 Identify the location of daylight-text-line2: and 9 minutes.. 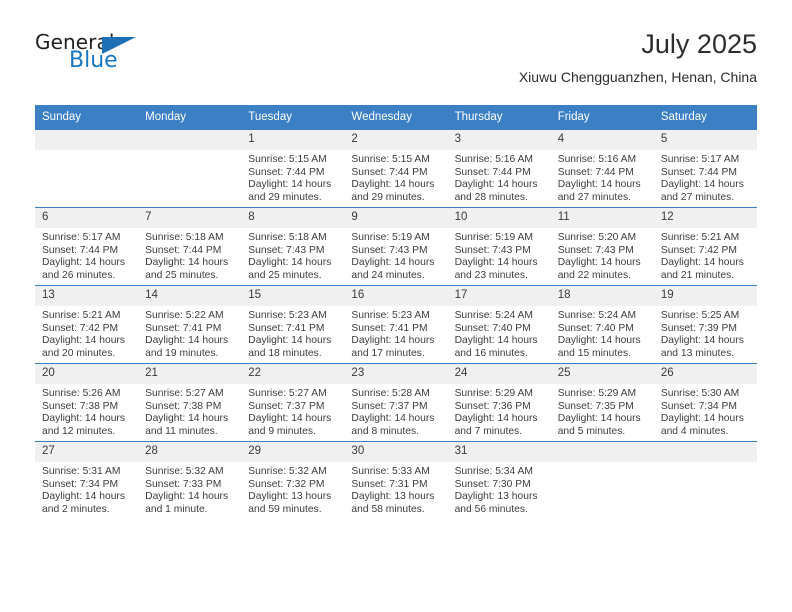
(282, 431).